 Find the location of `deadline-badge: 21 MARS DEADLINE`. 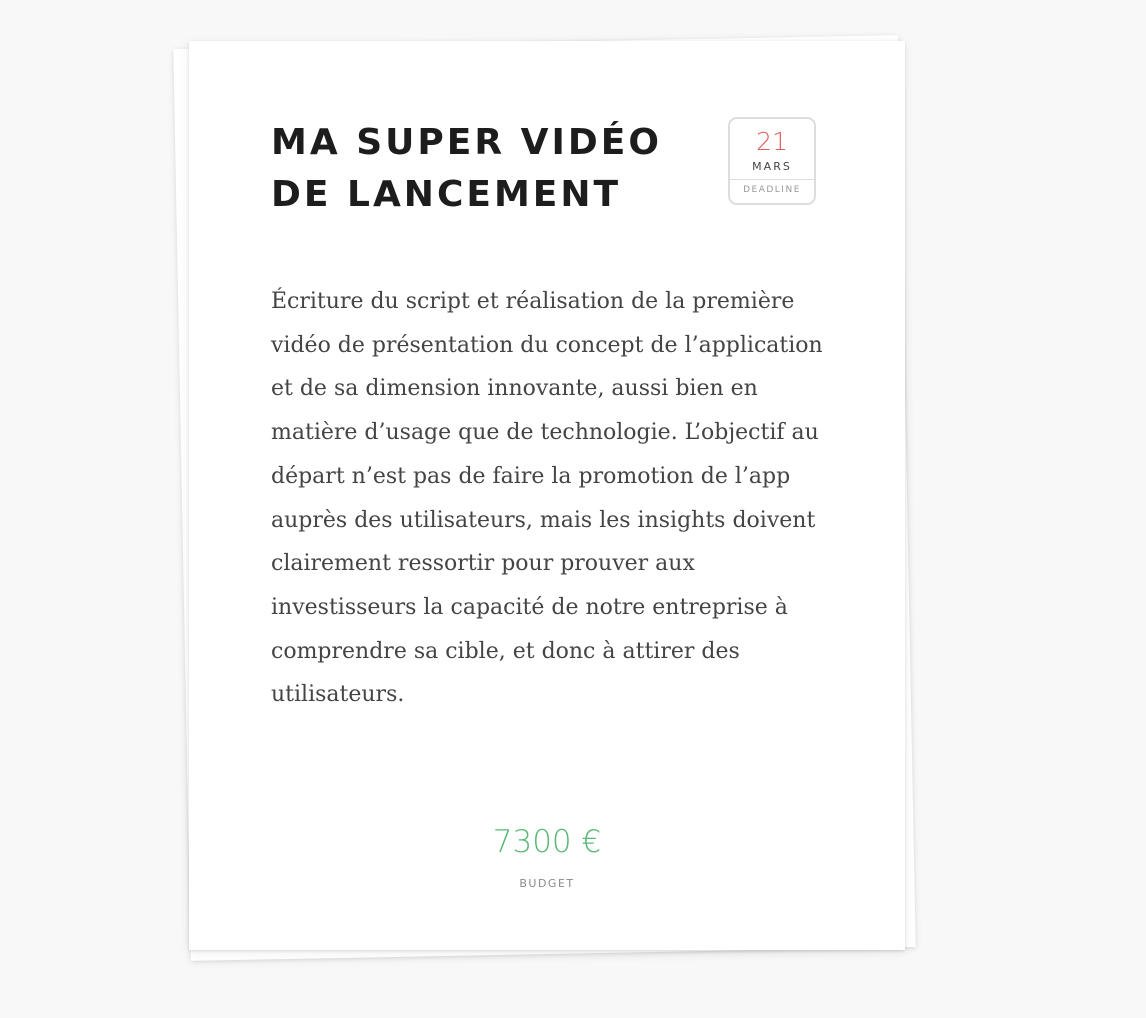

deadline-badge: 21 MARS DEADLINE is located at coordinates (772, 161).